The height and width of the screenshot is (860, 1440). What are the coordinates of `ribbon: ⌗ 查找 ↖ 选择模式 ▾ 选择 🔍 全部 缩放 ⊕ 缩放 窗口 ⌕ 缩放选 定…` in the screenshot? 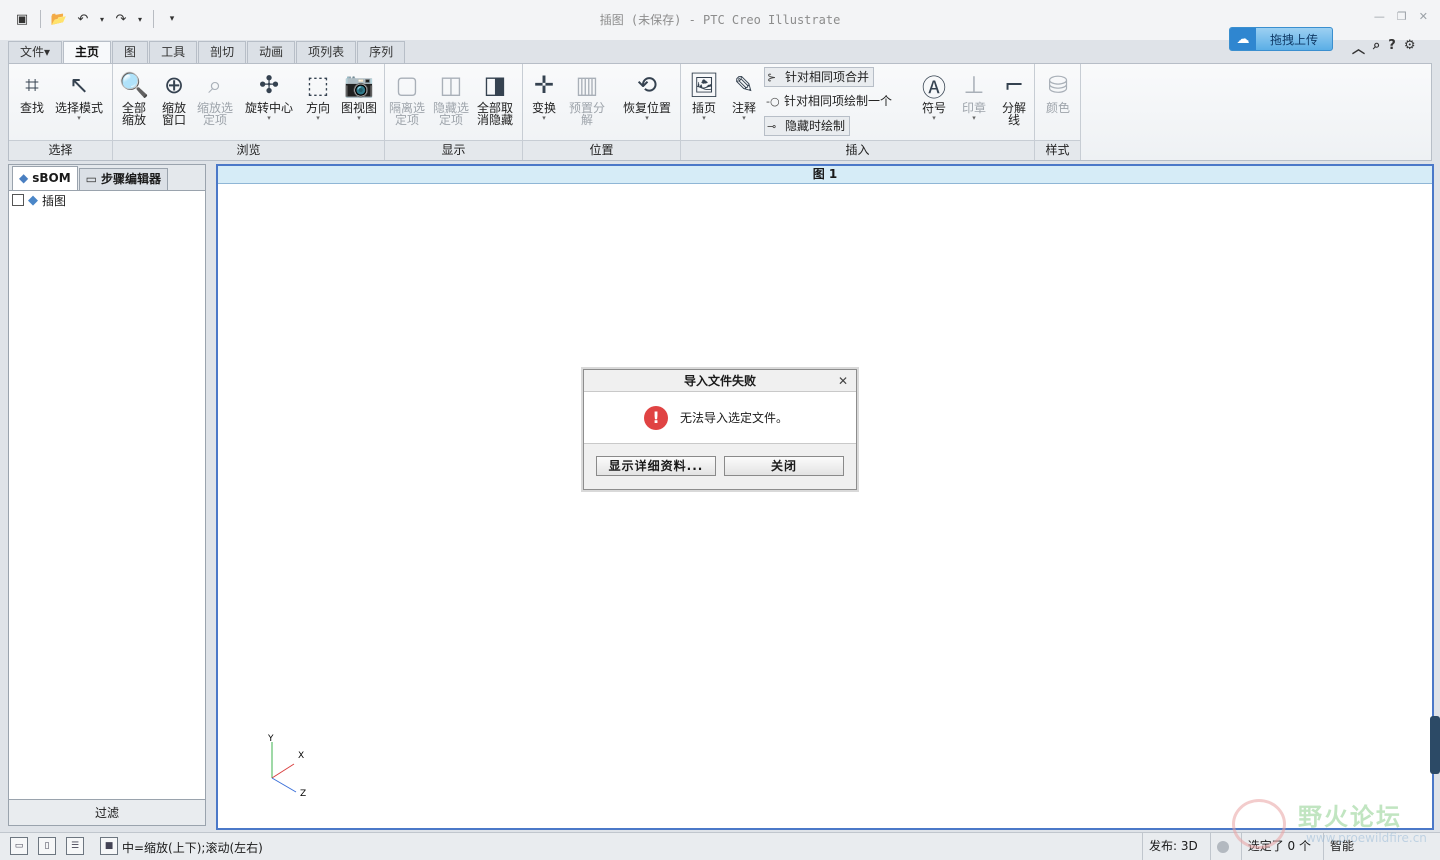 It's located at (720, 112).